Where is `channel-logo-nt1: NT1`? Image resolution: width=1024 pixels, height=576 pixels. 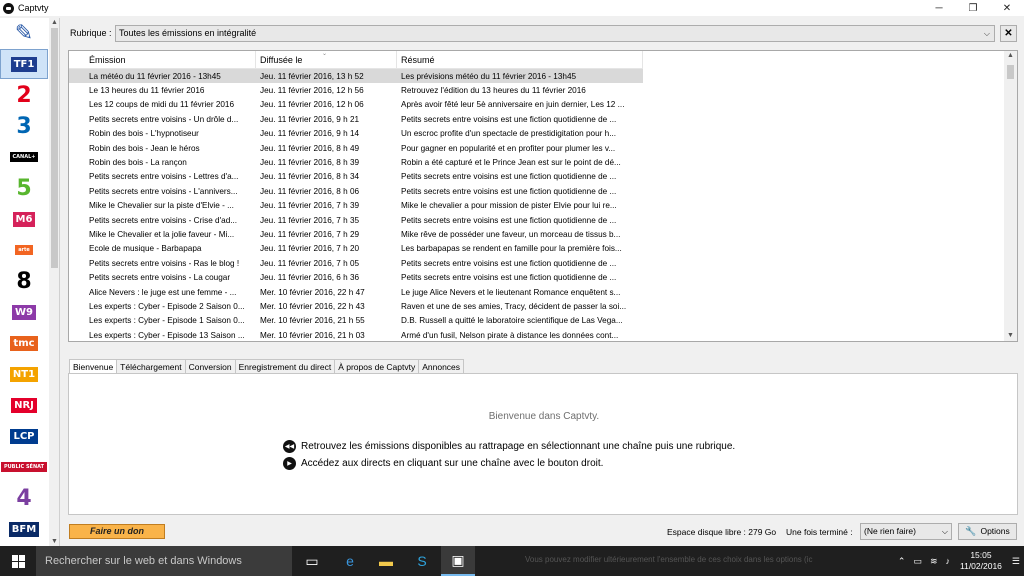 channel-logo-nt1: NT1 is located at coordinates (24, 374).